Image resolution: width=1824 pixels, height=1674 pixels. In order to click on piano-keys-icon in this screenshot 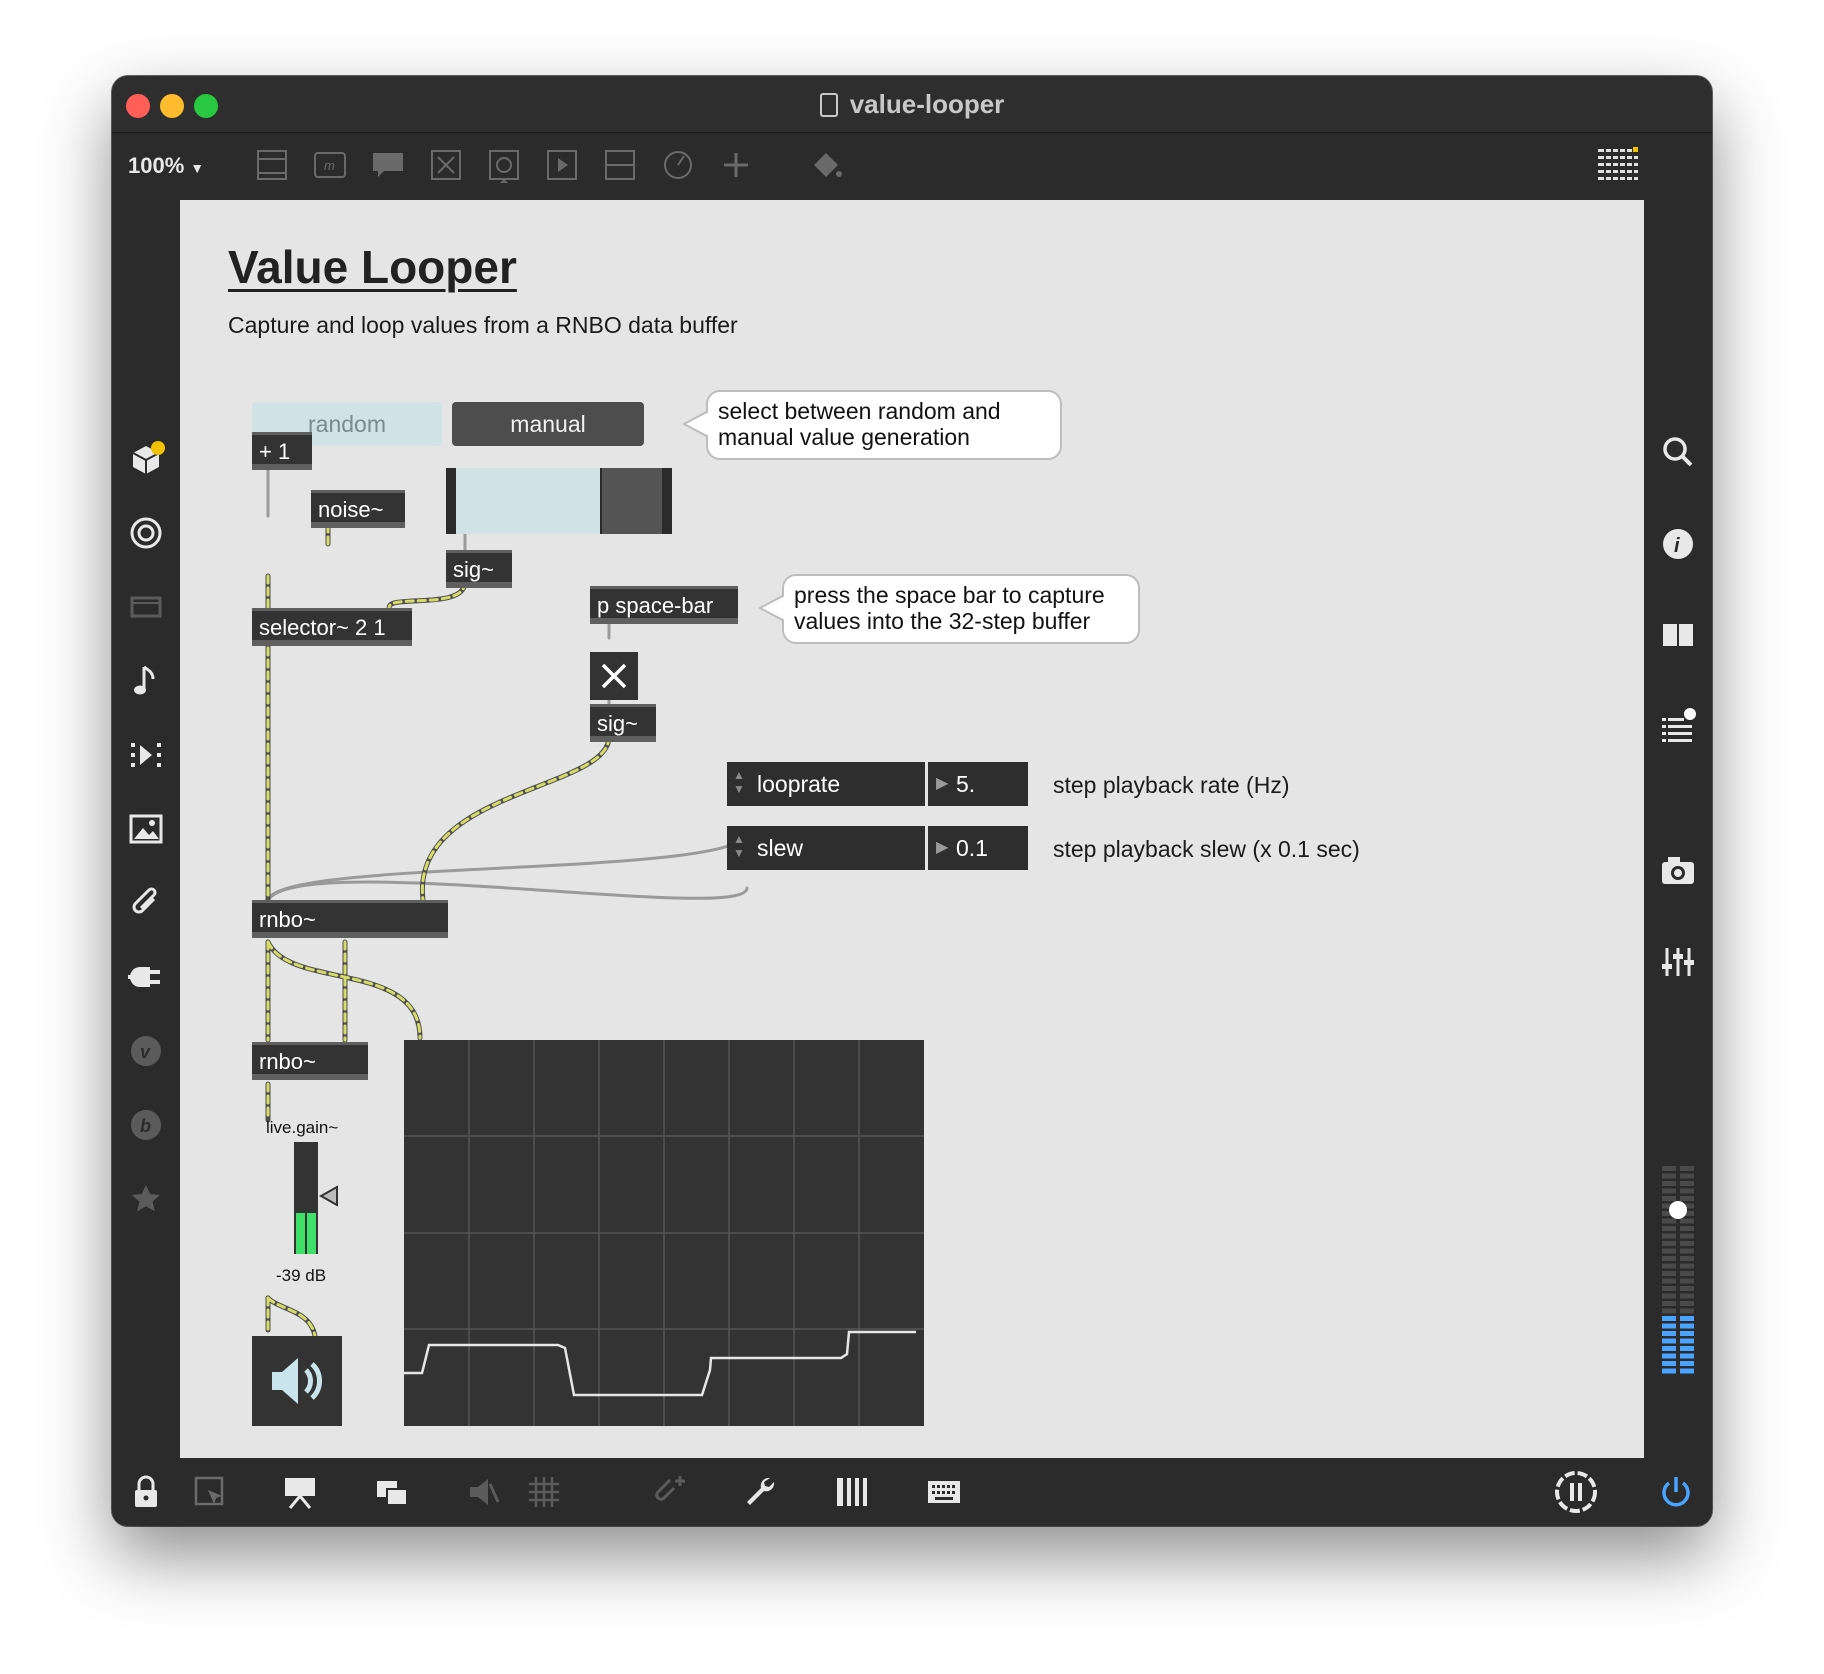, I will do `click(852, 1492)`.